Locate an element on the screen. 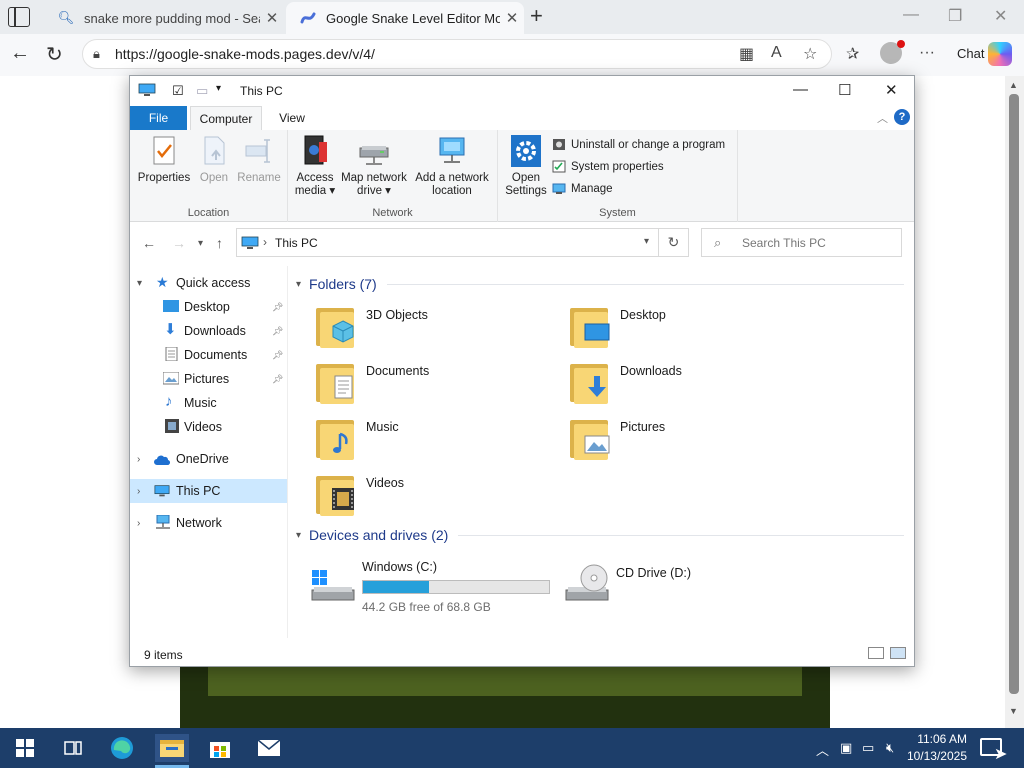 The image size is (1024, 768). chat-label: Chat is located at coordinates (970, 53).